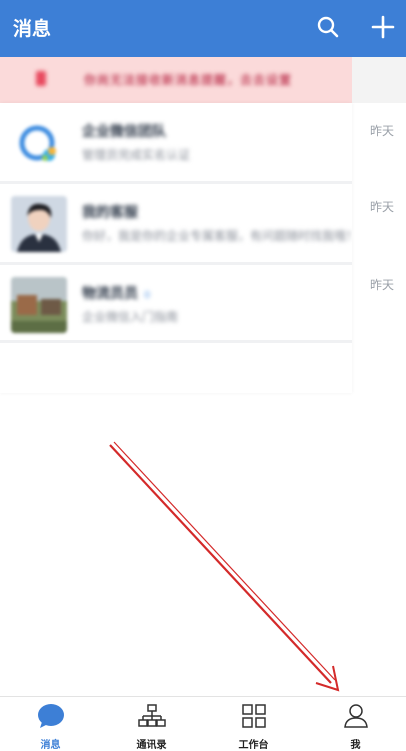  Describe the element at coordinates (50, 716) in the screenshot. I see `chat-bubble-icon` at that location.